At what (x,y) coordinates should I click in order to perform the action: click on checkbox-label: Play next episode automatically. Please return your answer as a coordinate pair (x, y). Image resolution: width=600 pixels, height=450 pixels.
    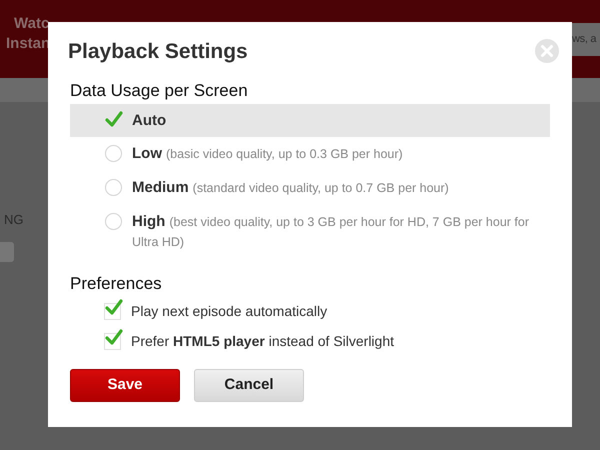
    Looking at the image, I should click on (229, 311).